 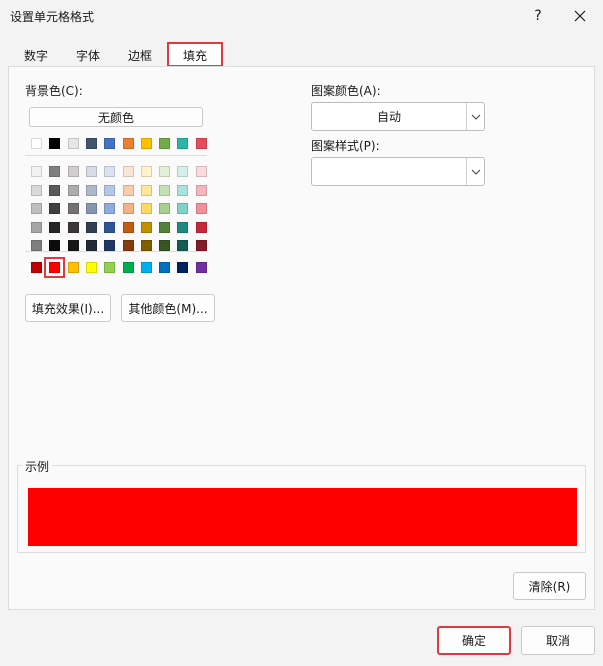 What do you see at coordinates (549, 586) in the screenshot?
I see `clear-button: 清除(R)` at bounding box center [549, 586].